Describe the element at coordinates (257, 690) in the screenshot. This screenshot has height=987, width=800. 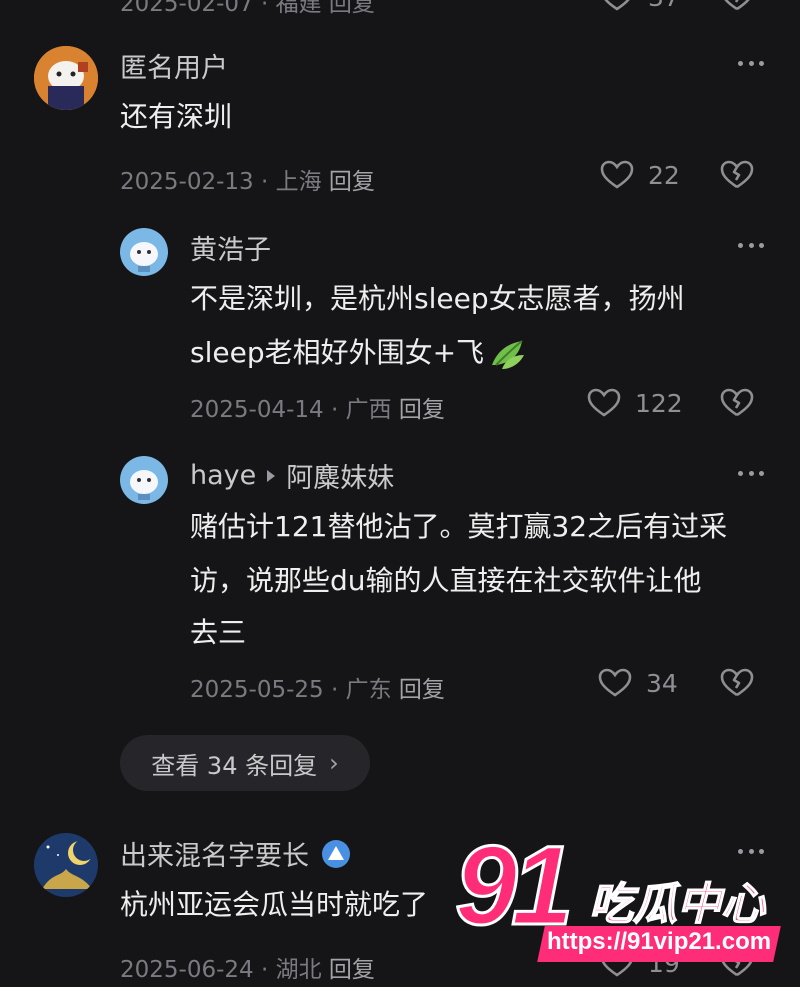
I see `comment-date: 2025-05-25` at that location.